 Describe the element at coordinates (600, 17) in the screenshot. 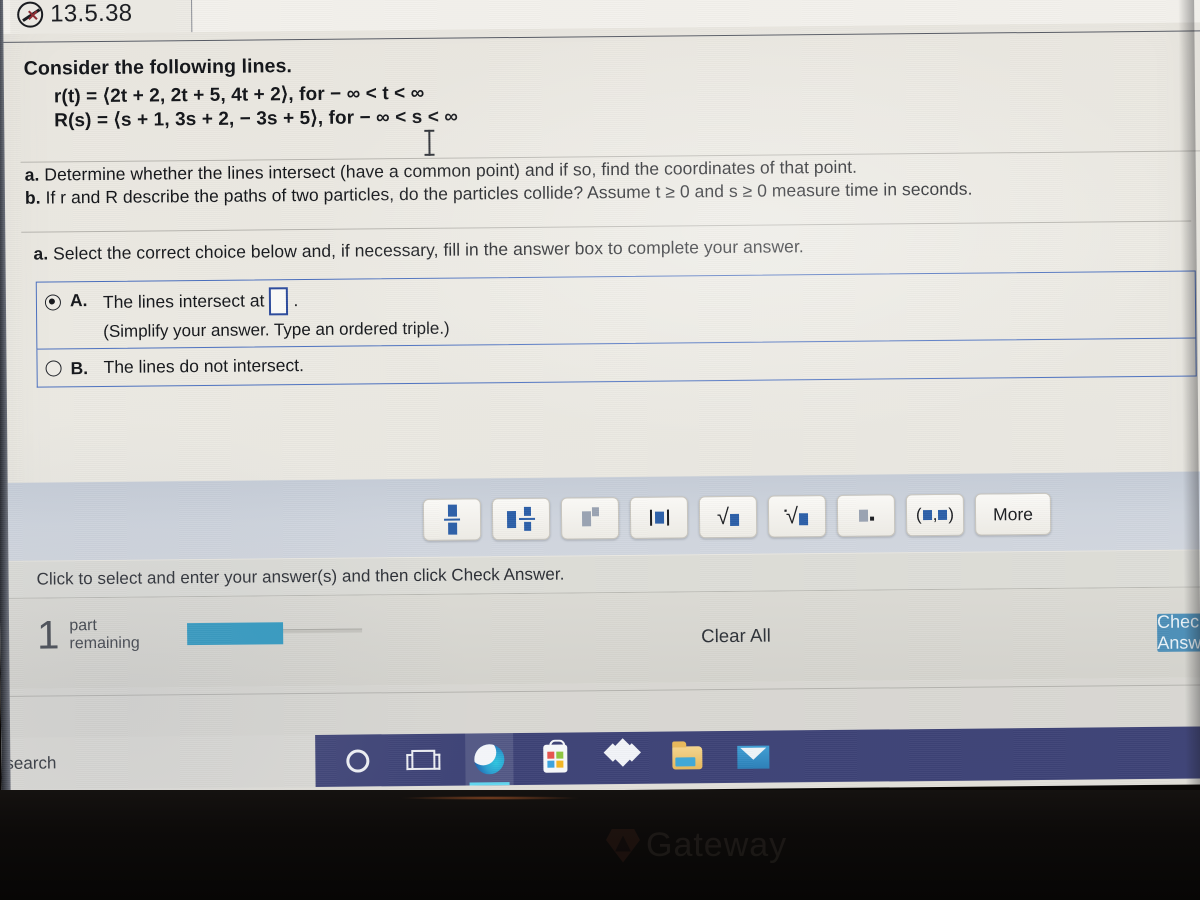

I see `exercise-header-bar: ✕ 13.5.38` at that location.